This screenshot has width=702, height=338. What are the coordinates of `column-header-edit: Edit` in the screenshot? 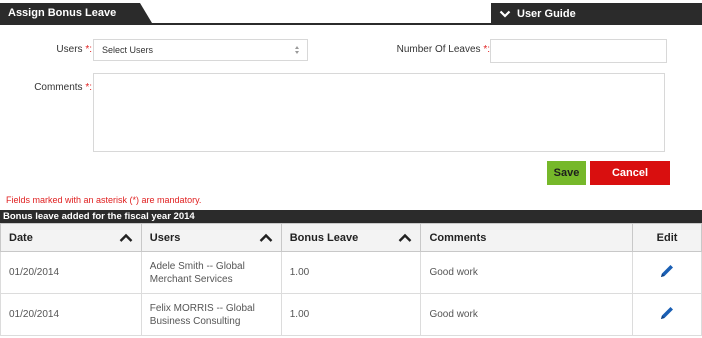 It's located at (667, 237).